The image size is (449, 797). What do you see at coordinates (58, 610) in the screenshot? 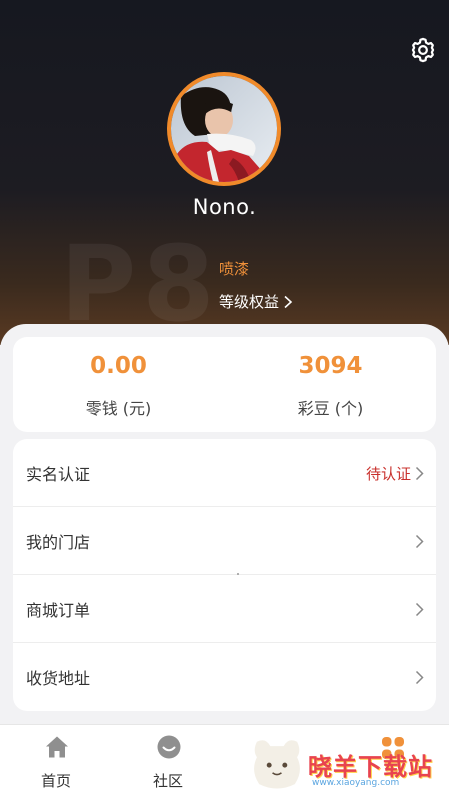
I see `menu-item-label: 商城订单` at bounding box center [58, 610].